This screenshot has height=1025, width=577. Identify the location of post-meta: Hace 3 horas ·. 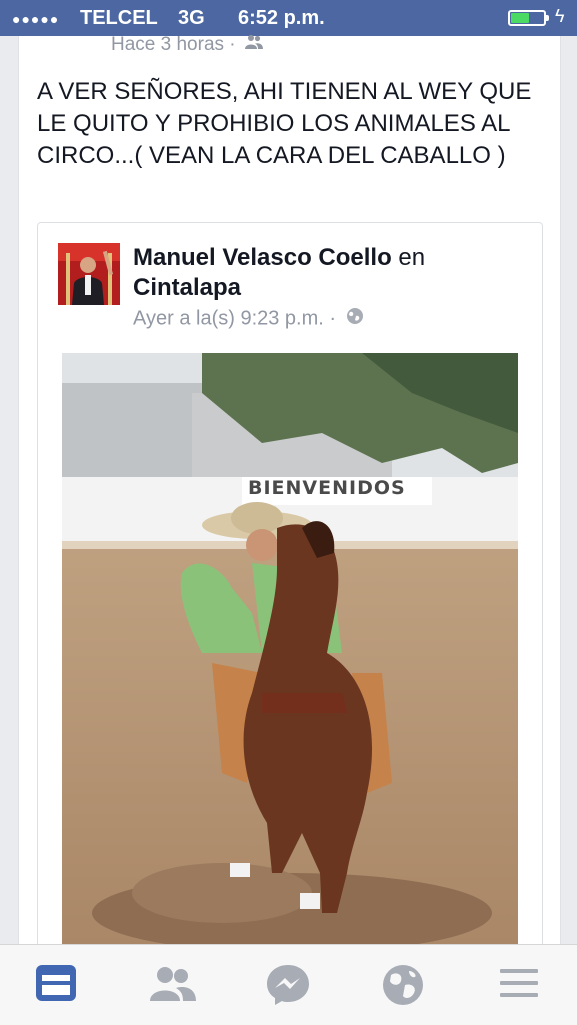
(187, 45).